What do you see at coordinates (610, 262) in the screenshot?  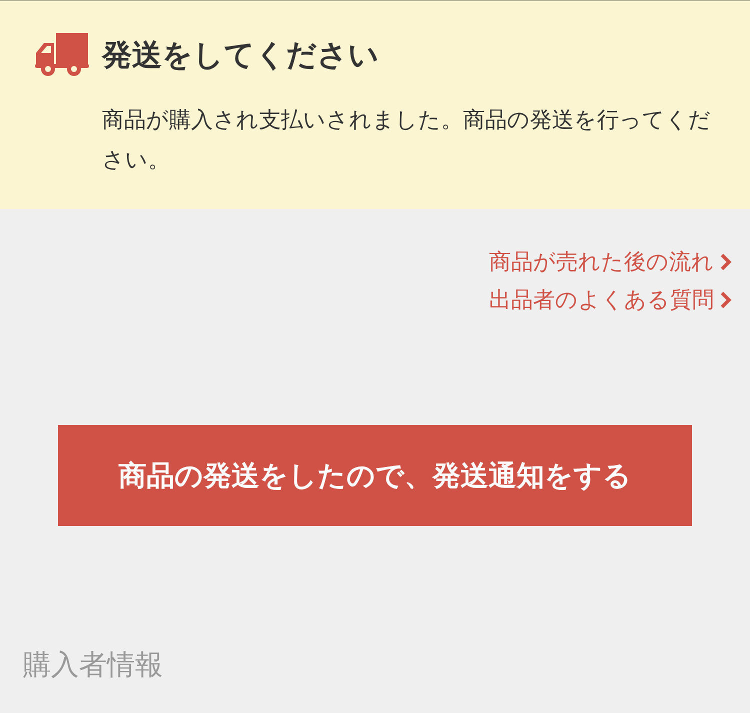 I see `help-link: 商品が売れた後の流れ` at bounding box center [610, 262].